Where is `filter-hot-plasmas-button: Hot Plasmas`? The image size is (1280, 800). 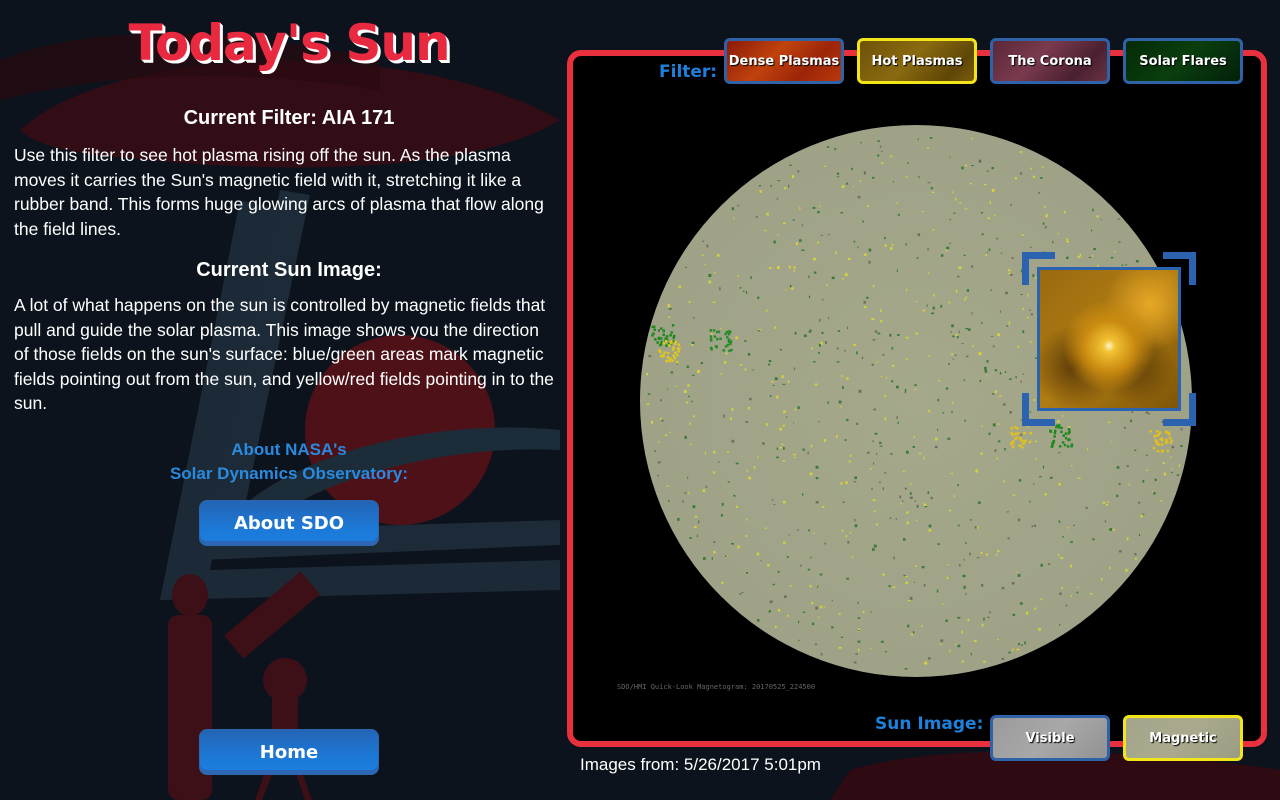 filter-hot-plasmas-button: Hot Plasmas is located at coordinates (917, 61).